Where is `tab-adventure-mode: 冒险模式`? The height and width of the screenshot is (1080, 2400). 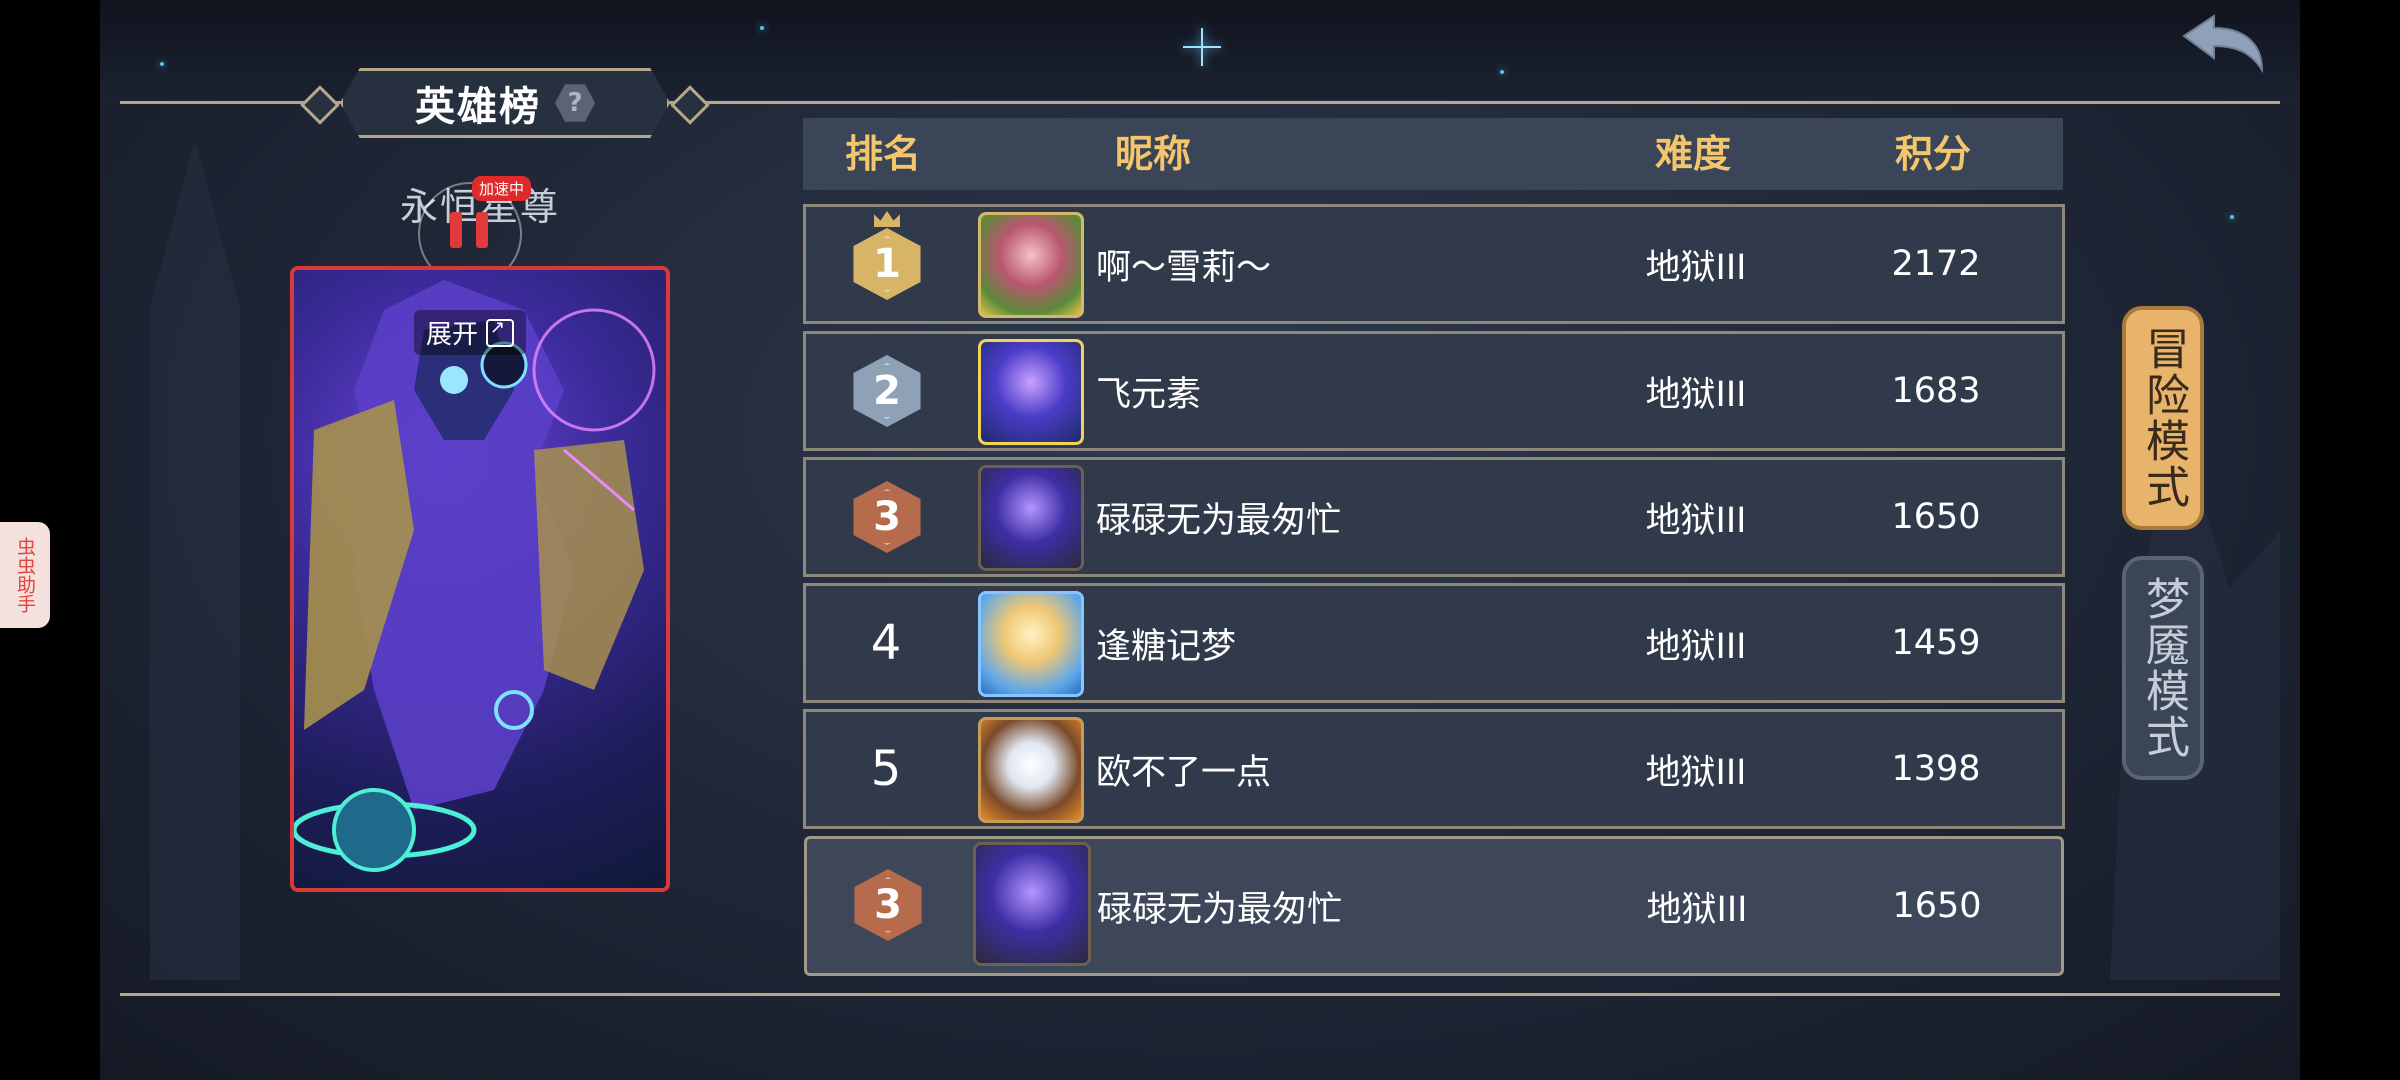 tab-adventure-mode: 冒险模式 is located at coordinates (2163, 418).